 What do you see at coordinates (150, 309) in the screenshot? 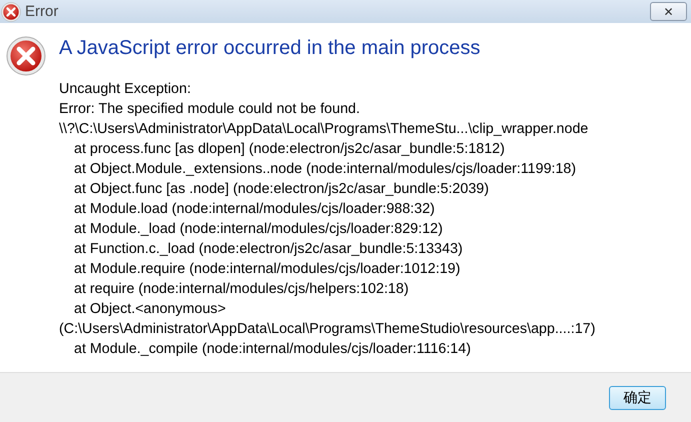
I see `message-line: at Object.<anonymous>` at bounding box center [150, 309].